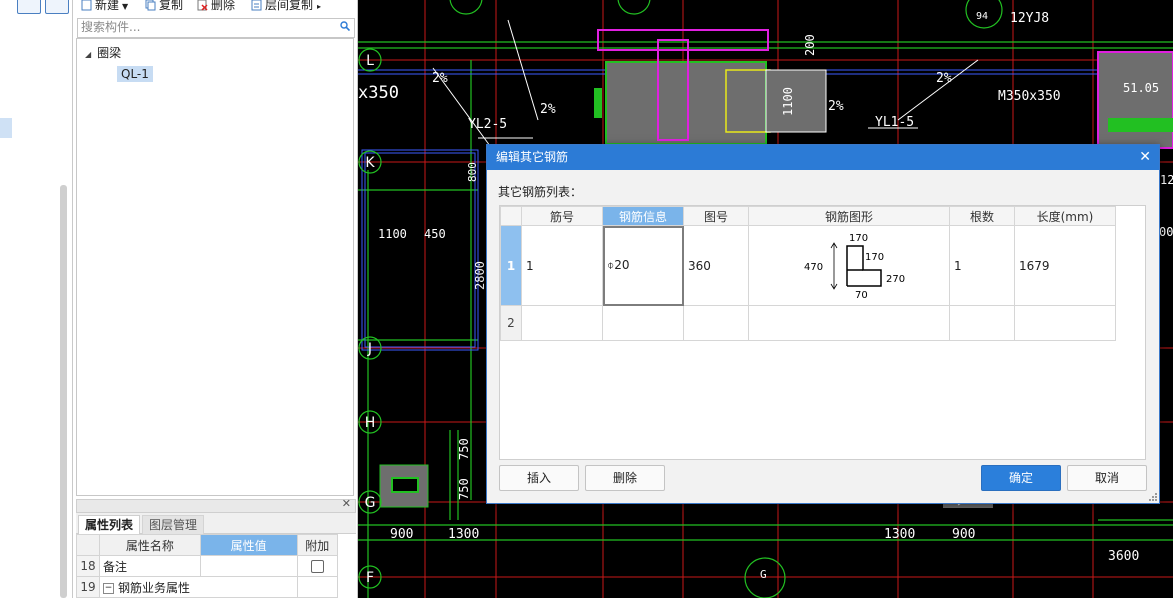 Image resolution: width=1173 pixels, height=598 pixels. I want to click on extra-checkbox, so click(317, 566).